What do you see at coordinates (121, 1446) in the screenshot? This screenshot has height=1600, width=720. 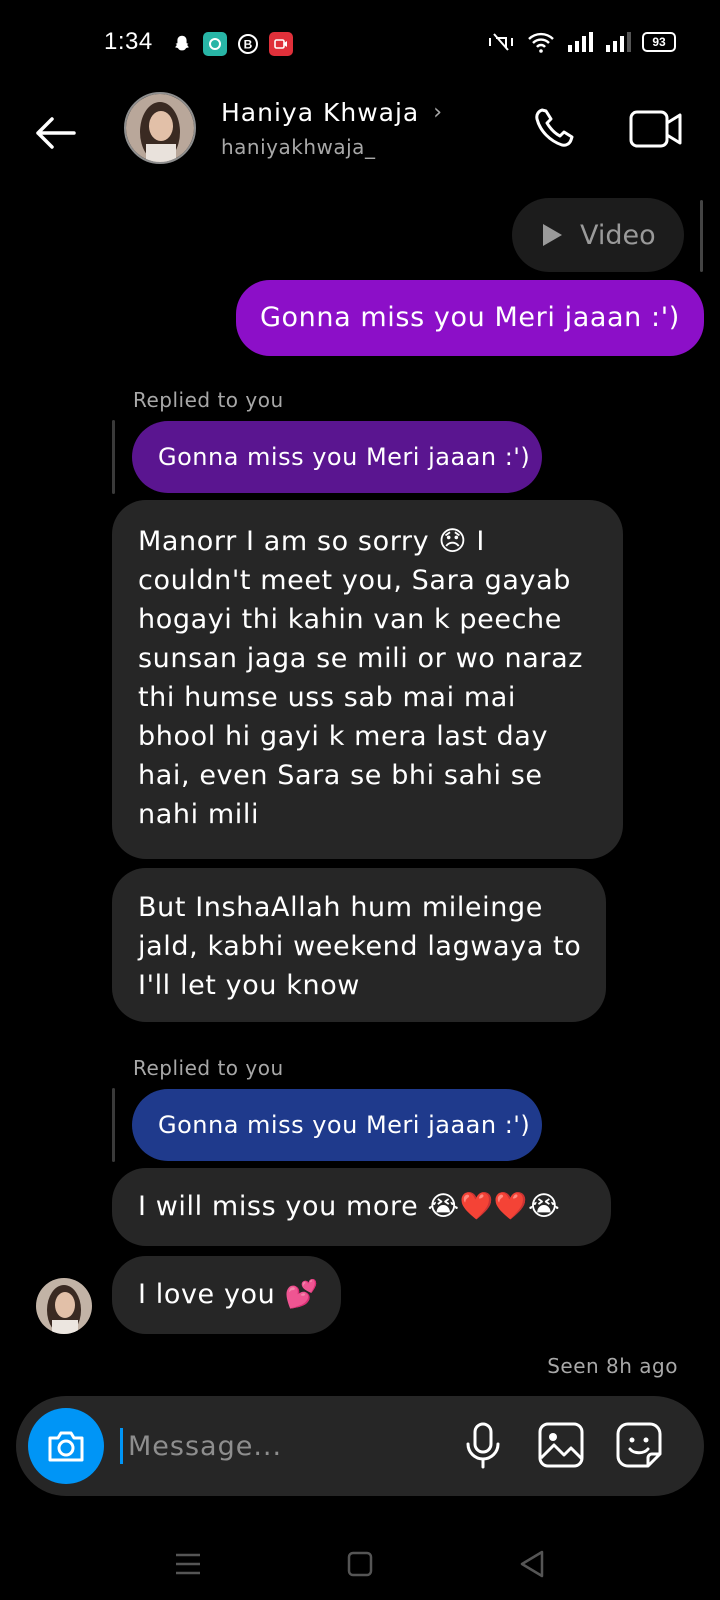 I see `text-caret` at bounding box center [121, 1446].